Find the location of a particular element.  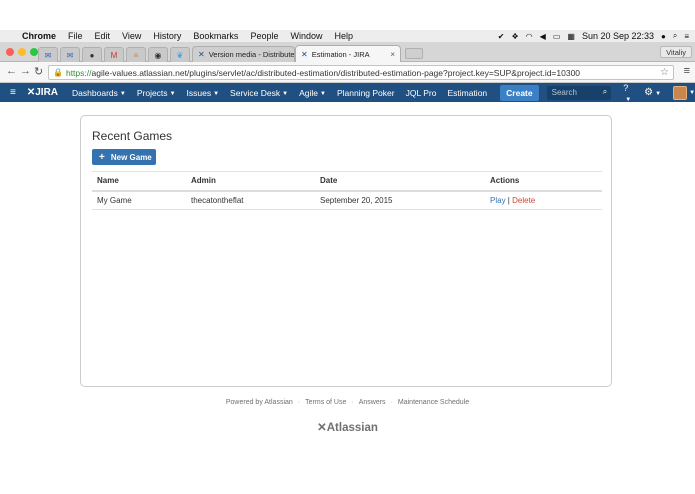

nav-label: Dashboards is located at coordinates (95, 92).